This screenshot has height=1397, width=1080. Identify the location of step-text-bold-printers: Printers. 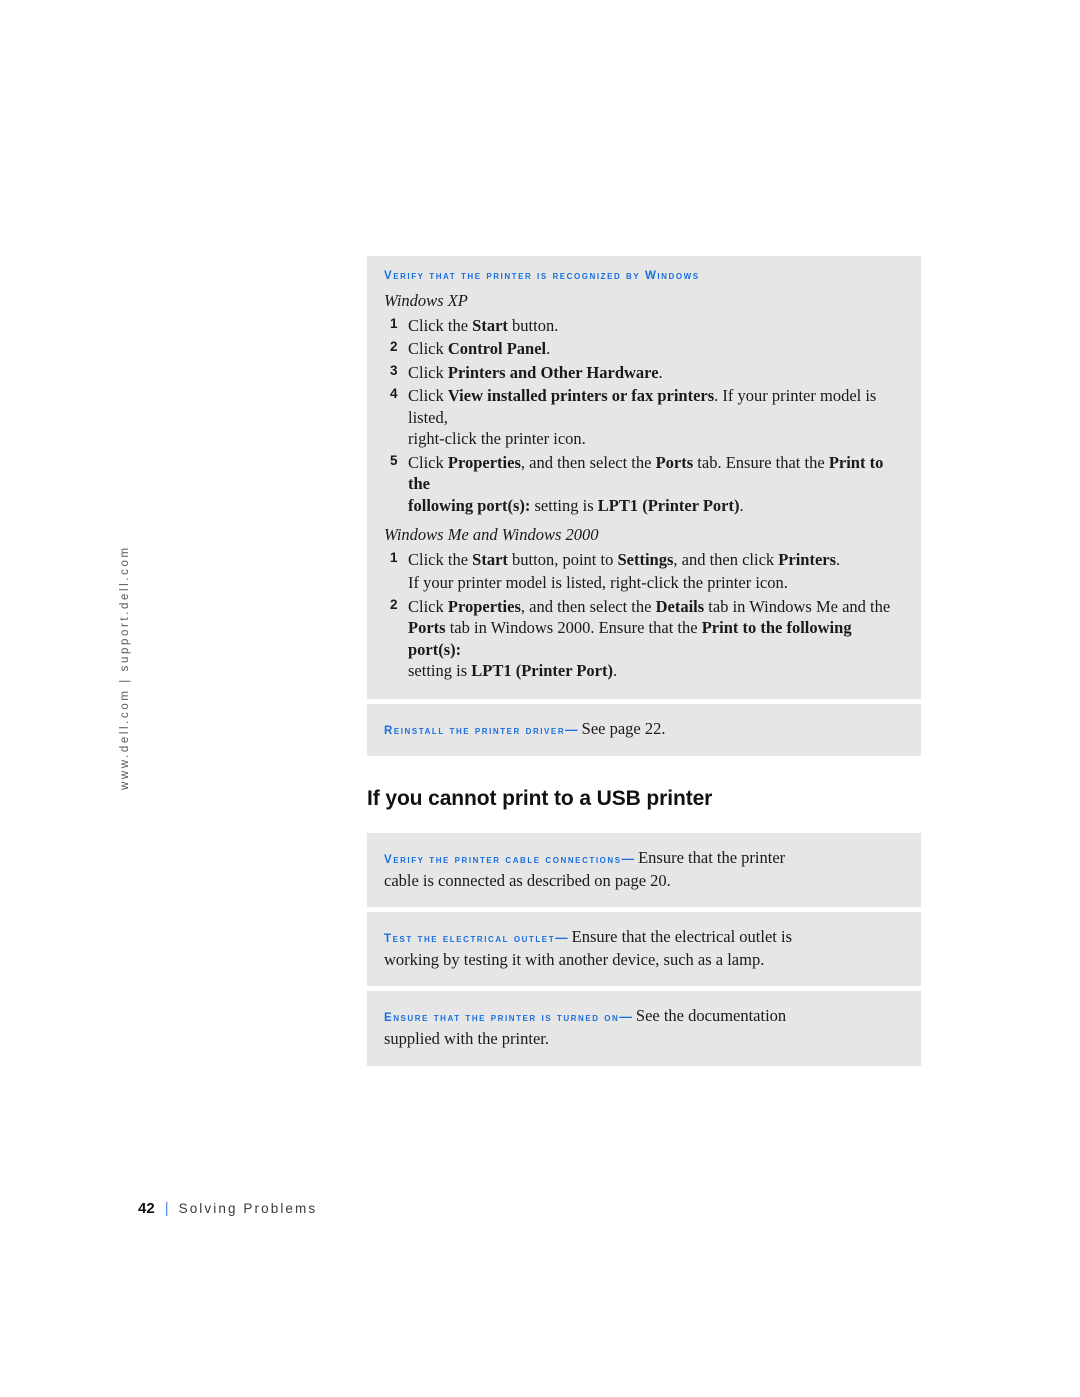
(807, 559).